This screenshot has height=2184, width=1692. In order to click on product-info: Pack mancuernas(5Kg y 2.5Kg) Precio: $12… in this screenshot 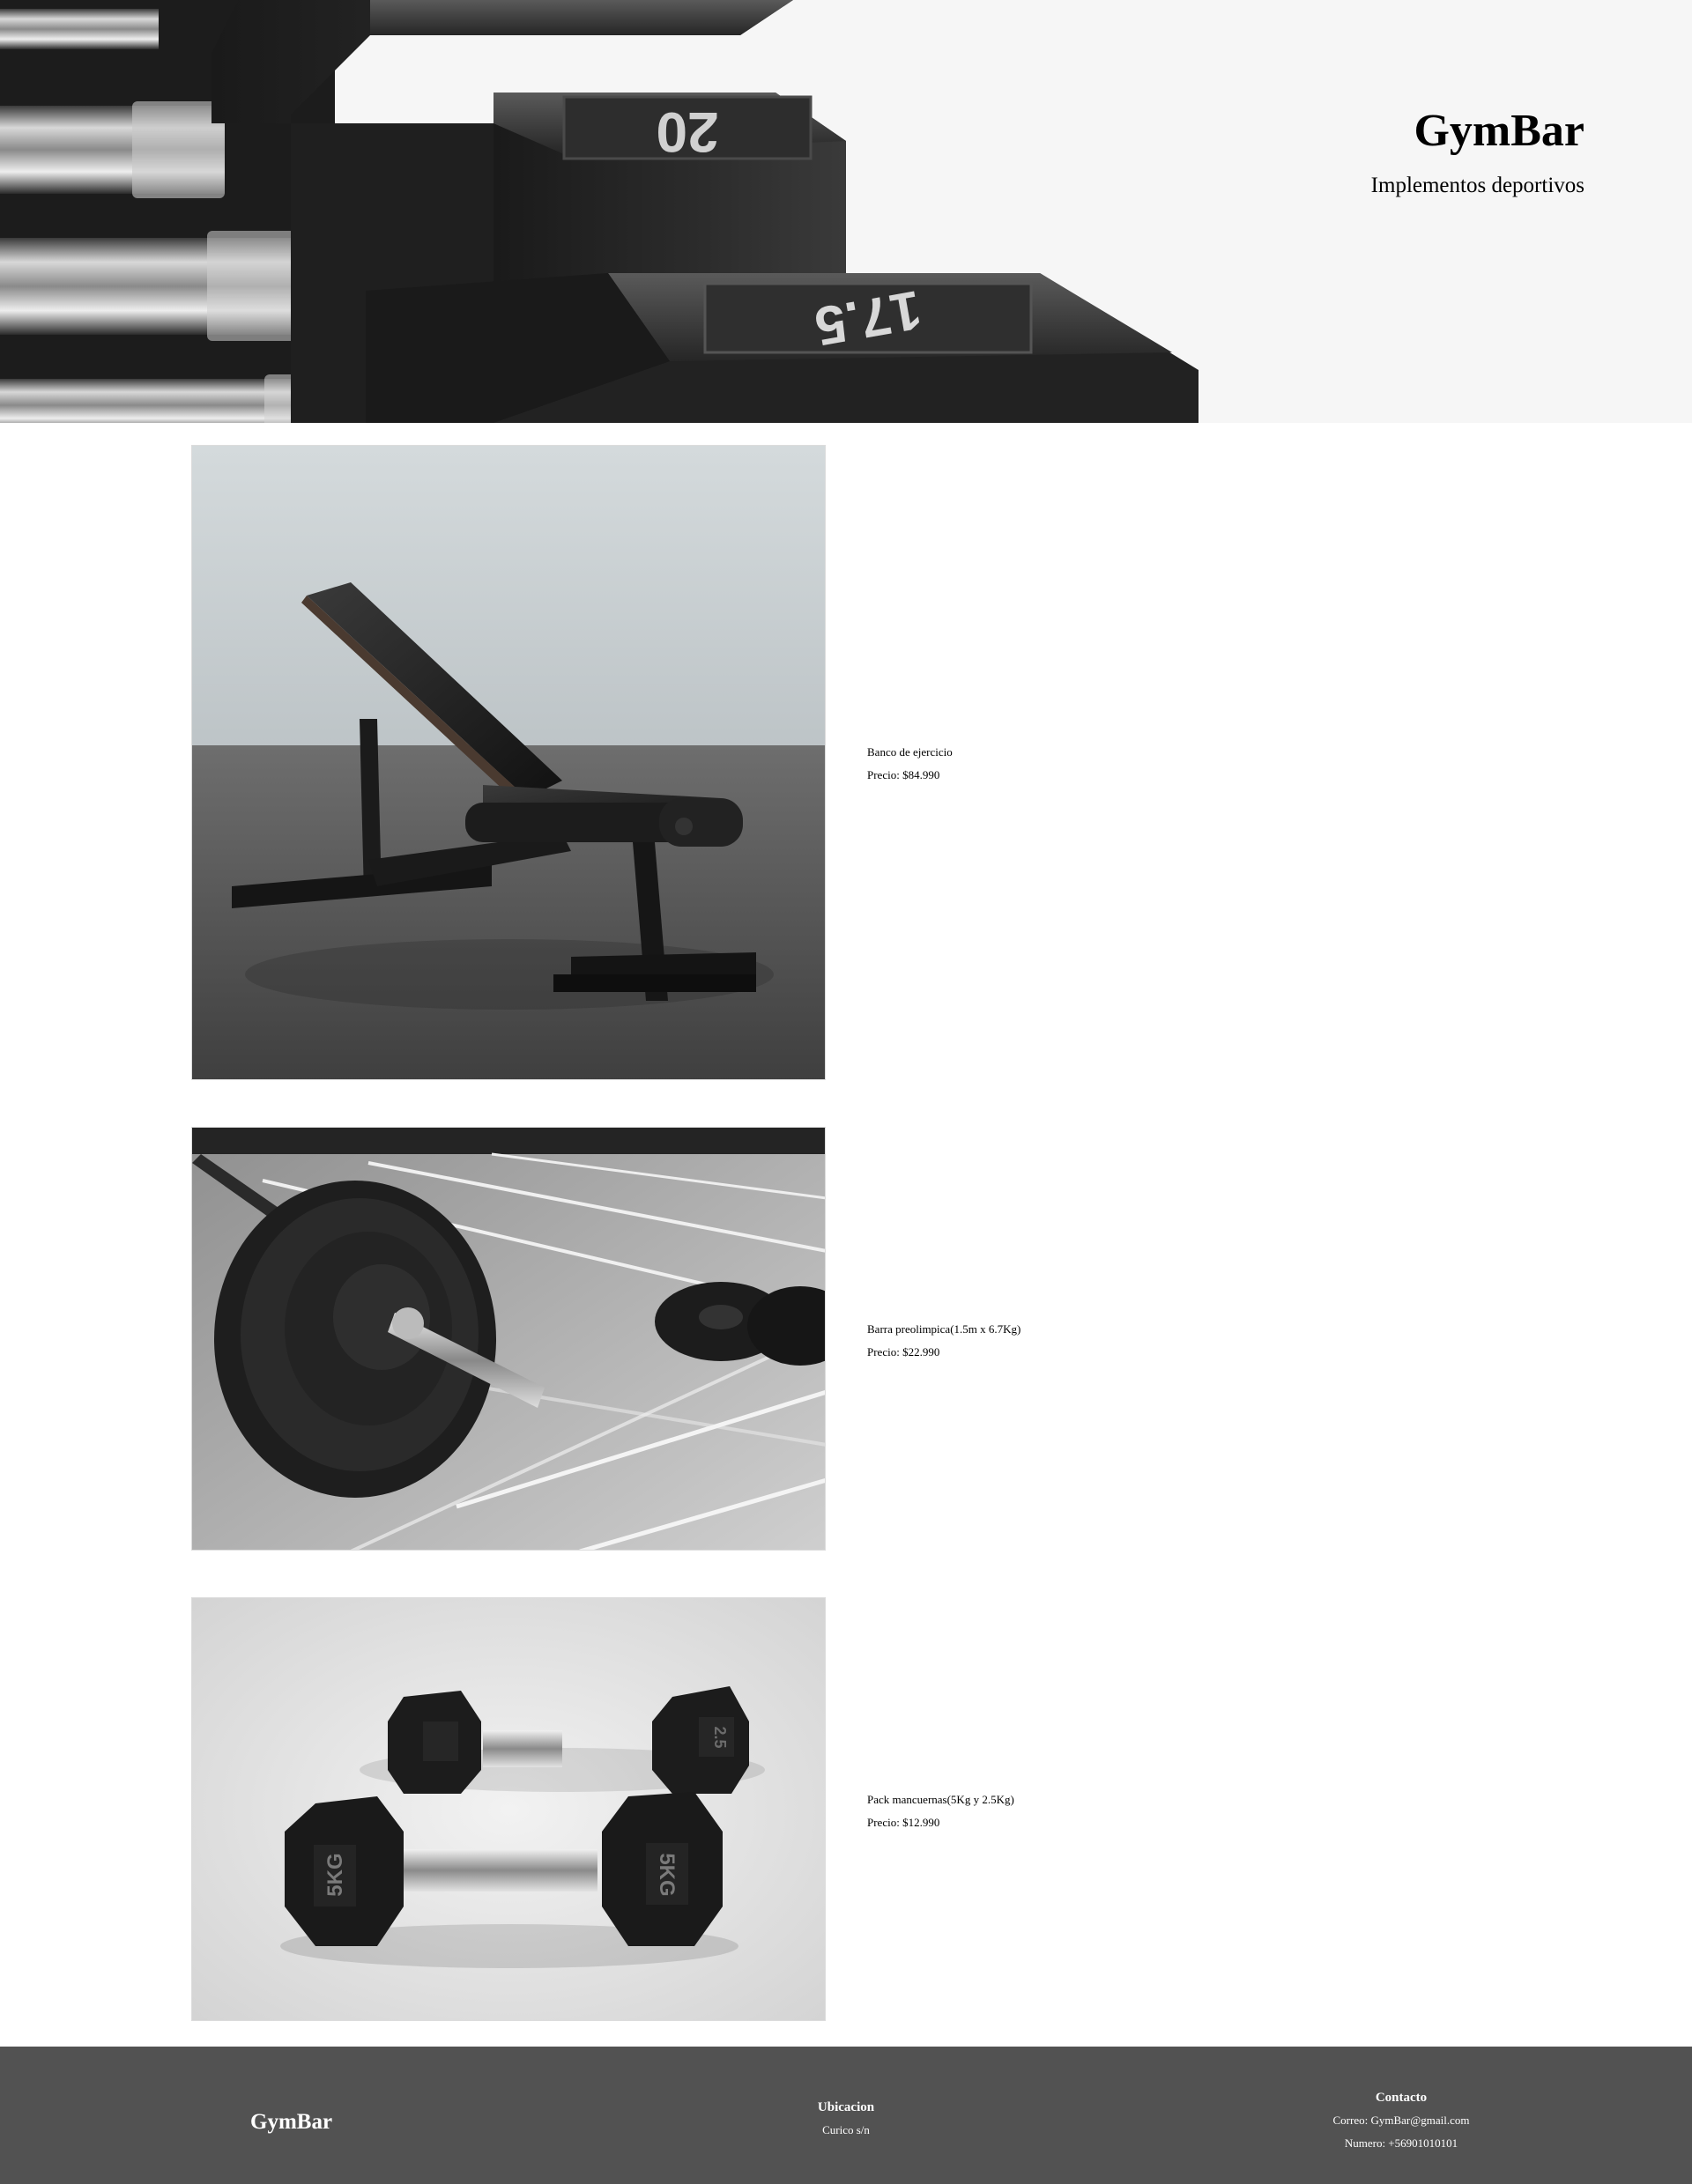, I will do `click(940, 1811)`.